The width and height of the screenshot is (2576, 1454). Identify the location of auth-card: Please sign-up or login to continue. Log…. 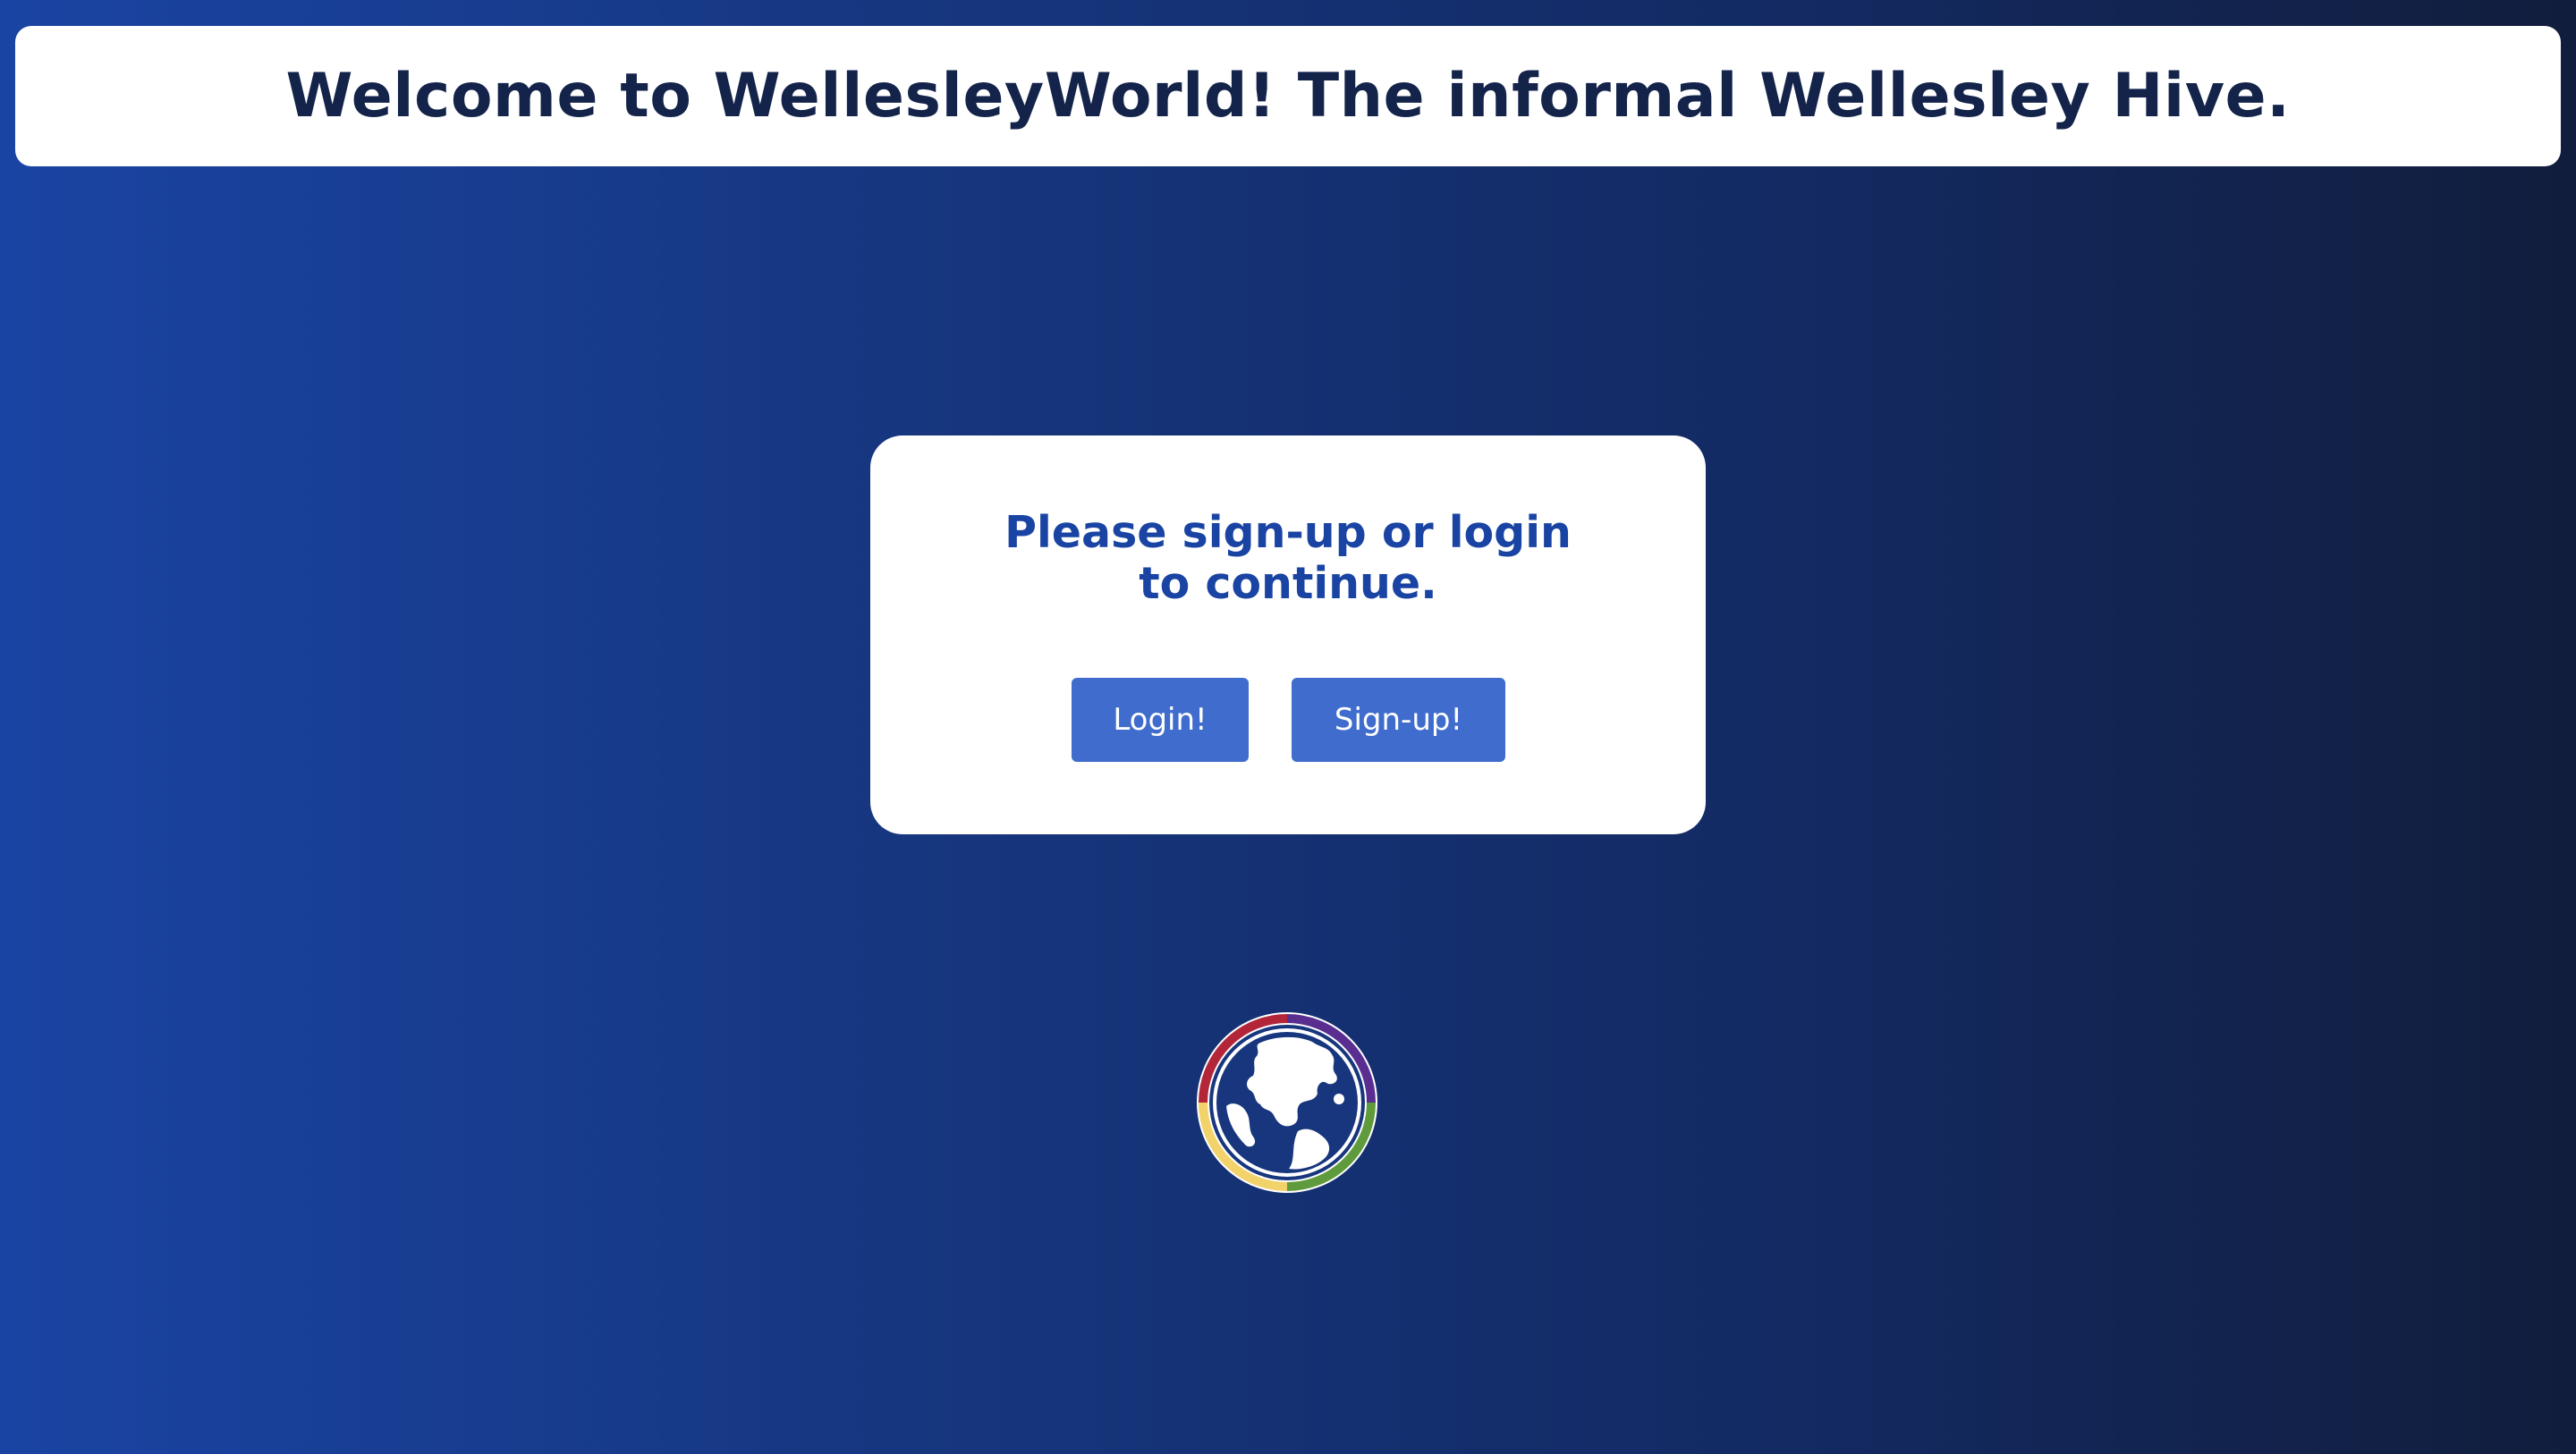
(1288, 634).